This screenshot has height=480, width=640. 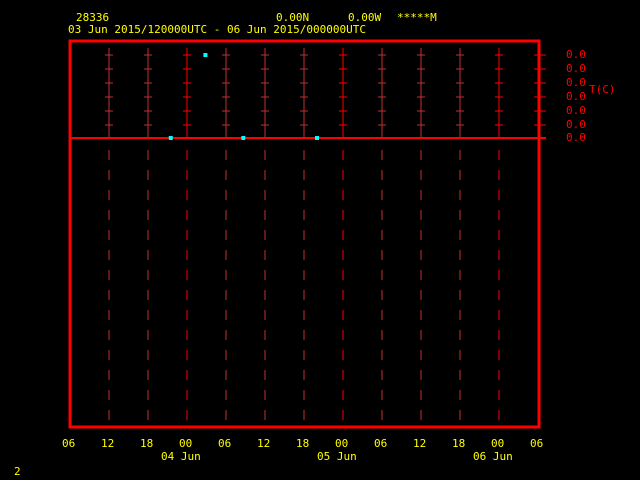 What do you see at coordinates (181, 456) in the screenshot?
I see `x-date-label: 04 Jun` at bounding box center [181, 456].